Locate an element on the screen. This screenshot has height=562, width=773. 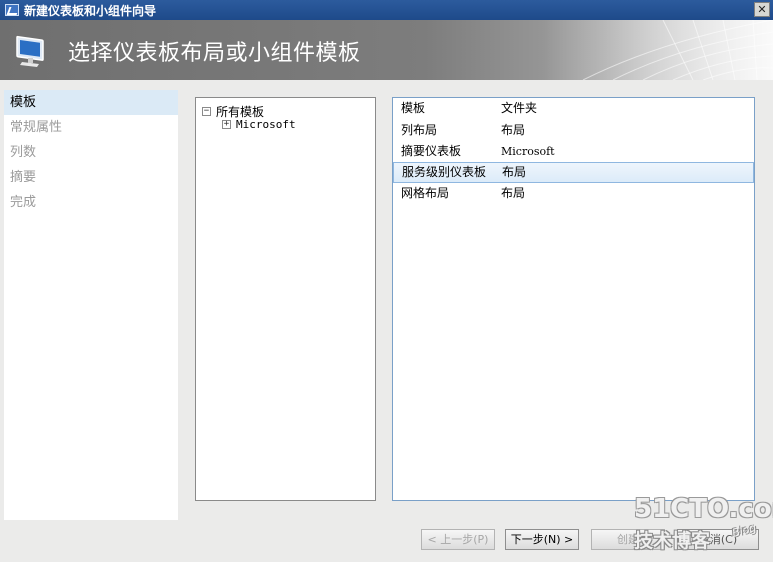
tree-node-microsoft: + Microsoft is located at coordinates (259, 124).